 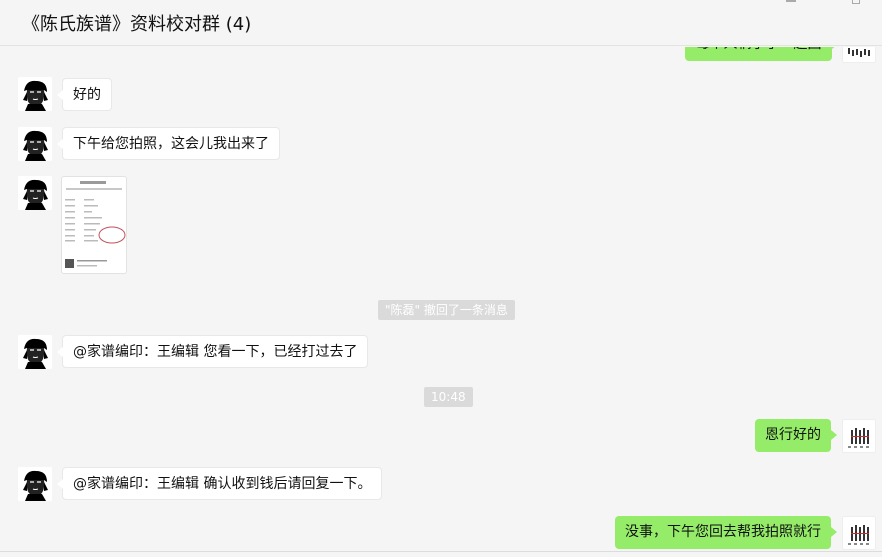 I want to click on message-outgoing: 没事，下午您回去帮我拍照就行, so click(x=726, y=532).